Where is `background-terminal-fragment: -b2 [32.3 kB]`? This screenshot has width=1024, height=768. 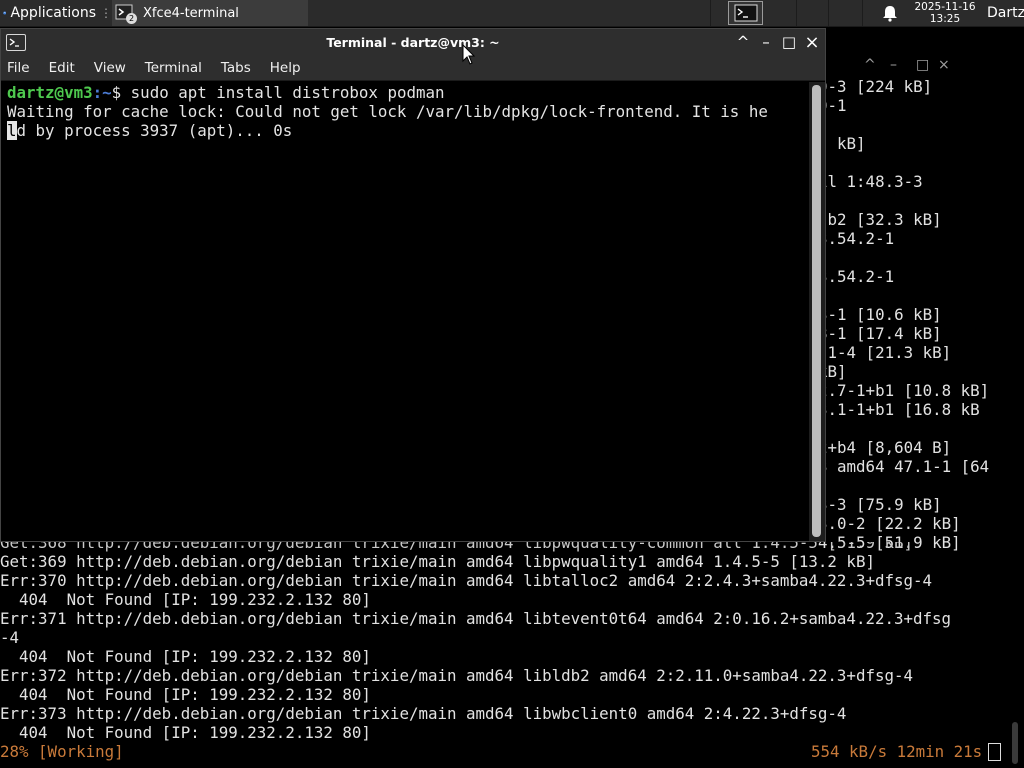 background-terminal-fragment: -b2 [32.3 kB] is located at coordinates (880, 219).